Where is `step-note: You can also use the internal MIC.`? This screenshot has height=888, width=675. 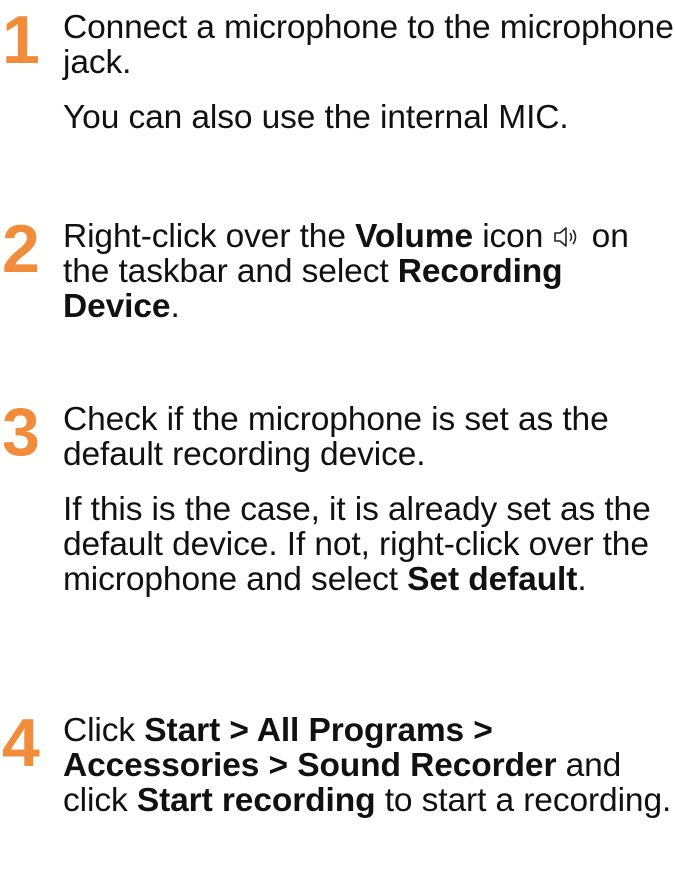 step-note: You can also use the internal MIC. is located at coordinates (316, 117).